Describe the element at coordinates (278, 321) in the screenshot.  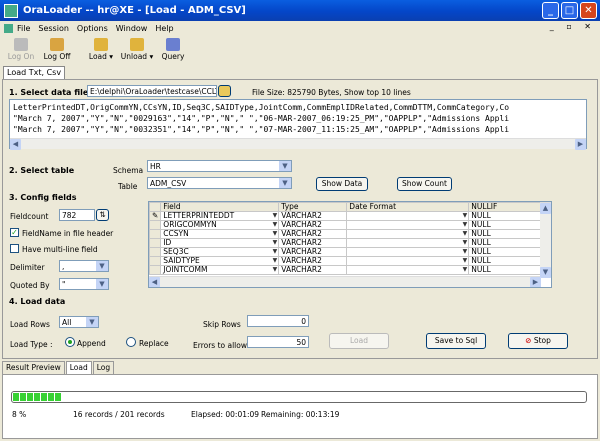
I see `skip-rows-input: 0` at that location.